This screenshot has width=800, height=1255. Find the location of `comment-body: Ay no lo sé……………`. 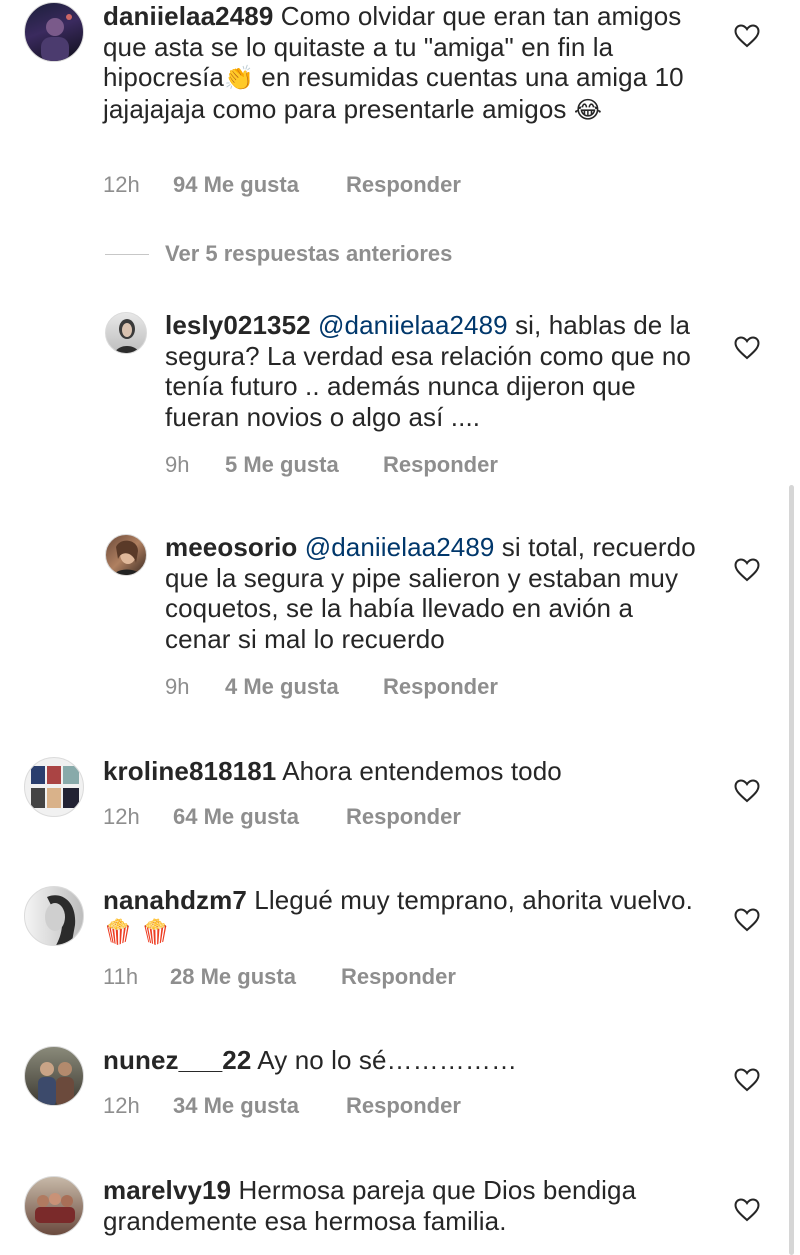

comment-body: Ay no lo sé…………… is located at coordinates (387, 1060).